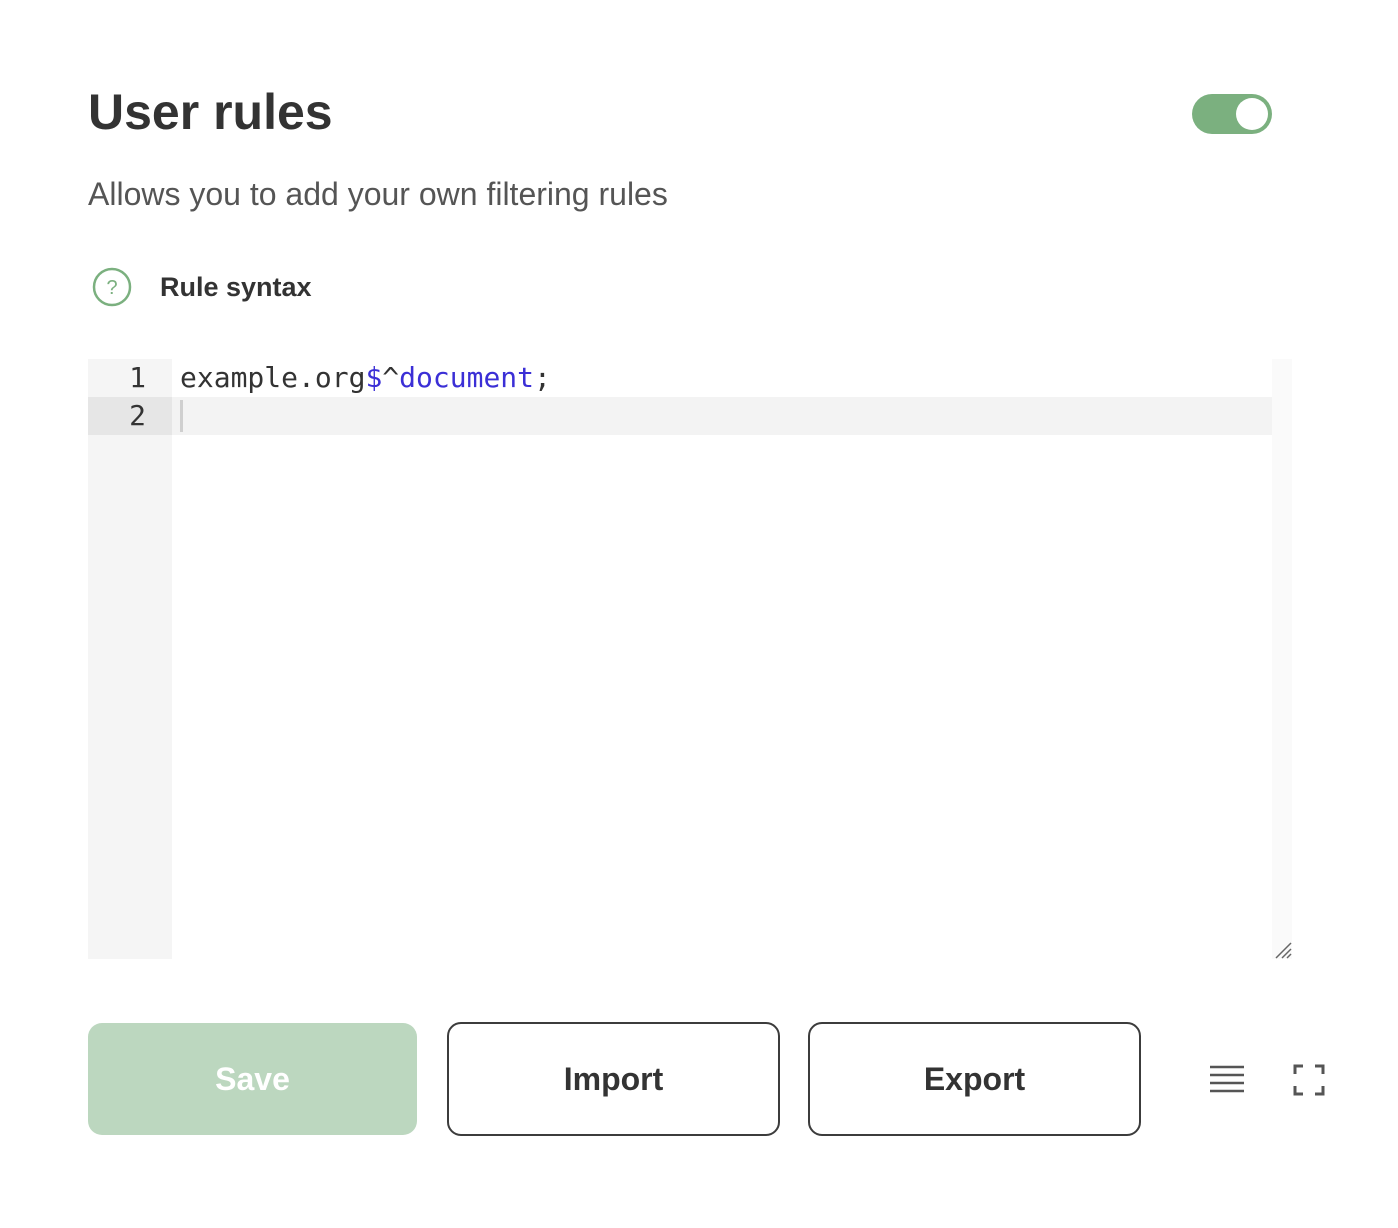 Image resolution: width=1398 pixels, height=1228 pixels. What do you see at coordinates (137, 415) in the screenshot?
I see `line-number: 2` at bounding box center [137, 415].